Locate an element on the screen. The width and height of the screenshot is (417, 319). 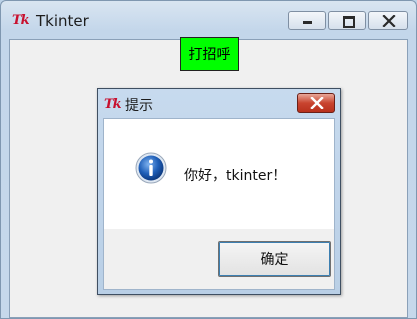
maximize-icon is located at coordinates (349, 22).